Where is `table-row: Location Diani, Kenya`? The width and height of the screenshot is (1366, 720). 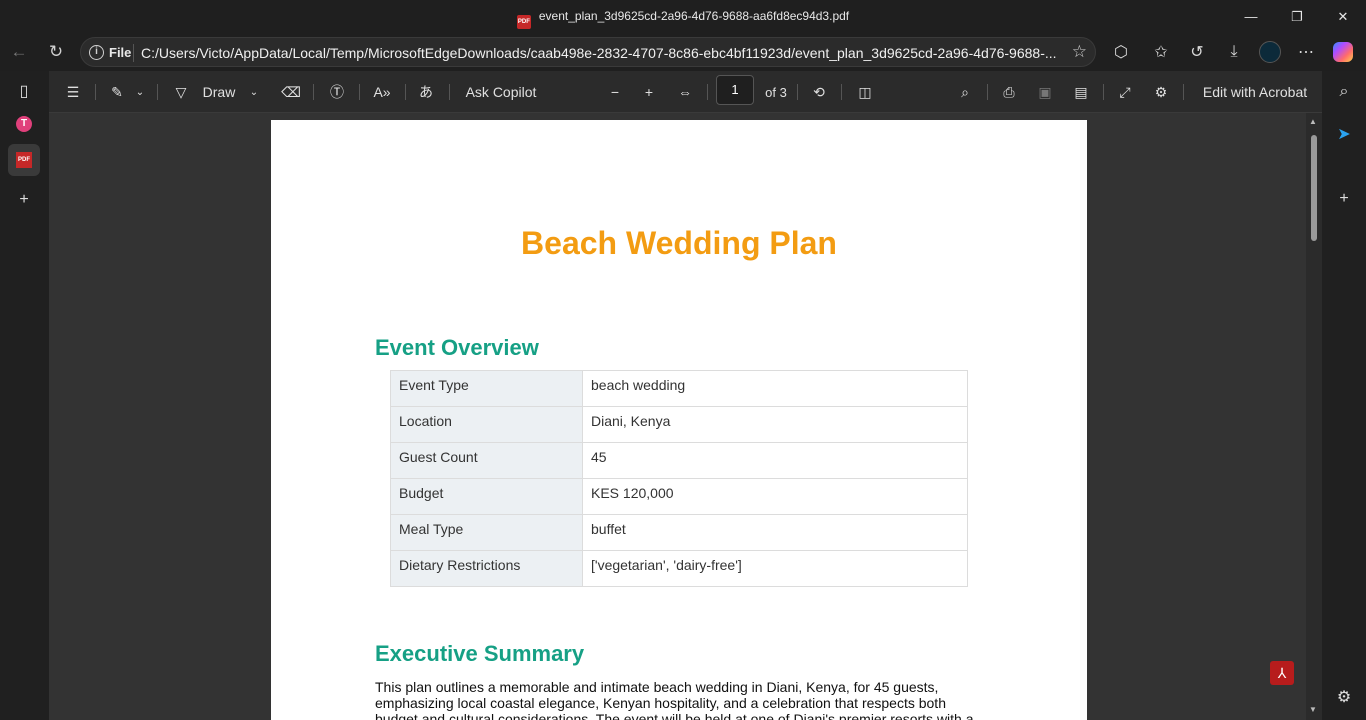 table-row: Location Diani, Kenya is located at coordinates (679, 424).